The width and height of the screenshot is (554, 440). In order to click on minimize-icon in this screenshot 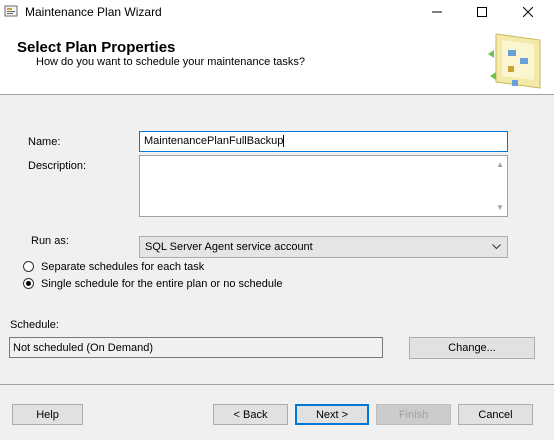, I will do `click(437, 12)`.